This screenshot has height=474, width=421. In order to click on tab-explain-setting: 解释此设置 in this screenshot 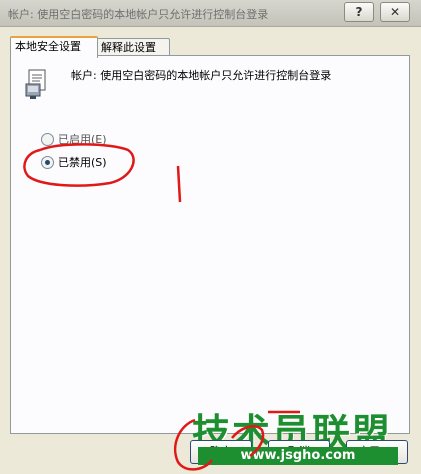, I will do `click(133, 47)`.